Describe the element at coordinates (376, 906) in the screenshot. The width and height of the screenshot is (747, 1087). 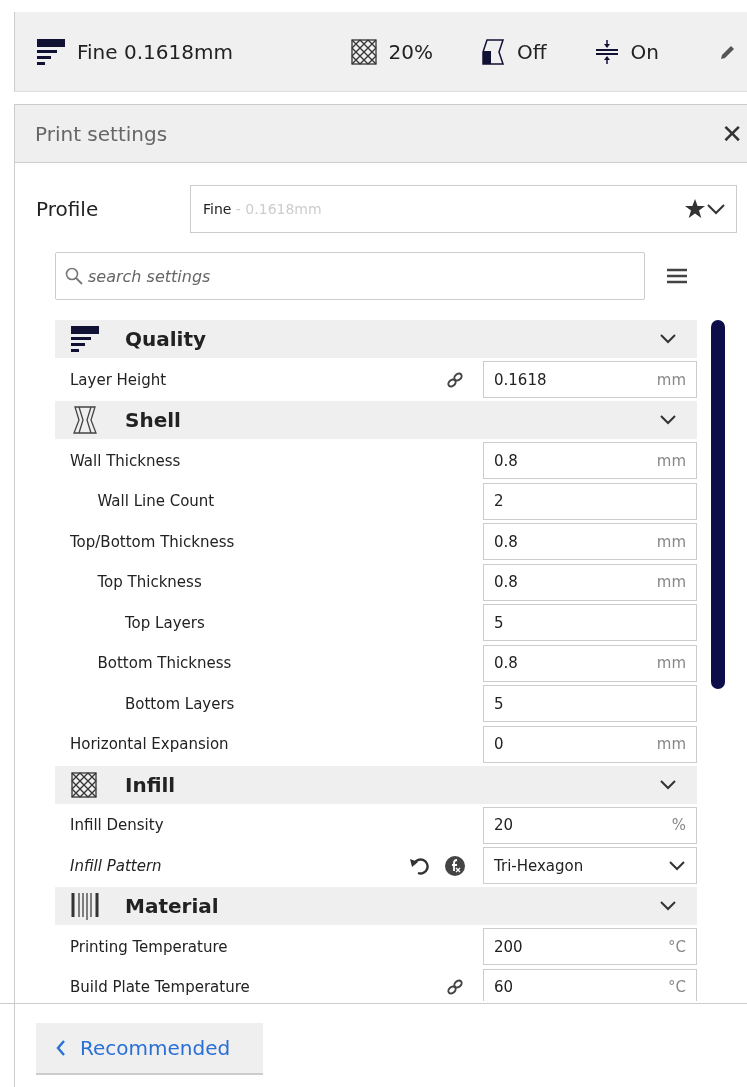
I see `category-header: Material` at that location.